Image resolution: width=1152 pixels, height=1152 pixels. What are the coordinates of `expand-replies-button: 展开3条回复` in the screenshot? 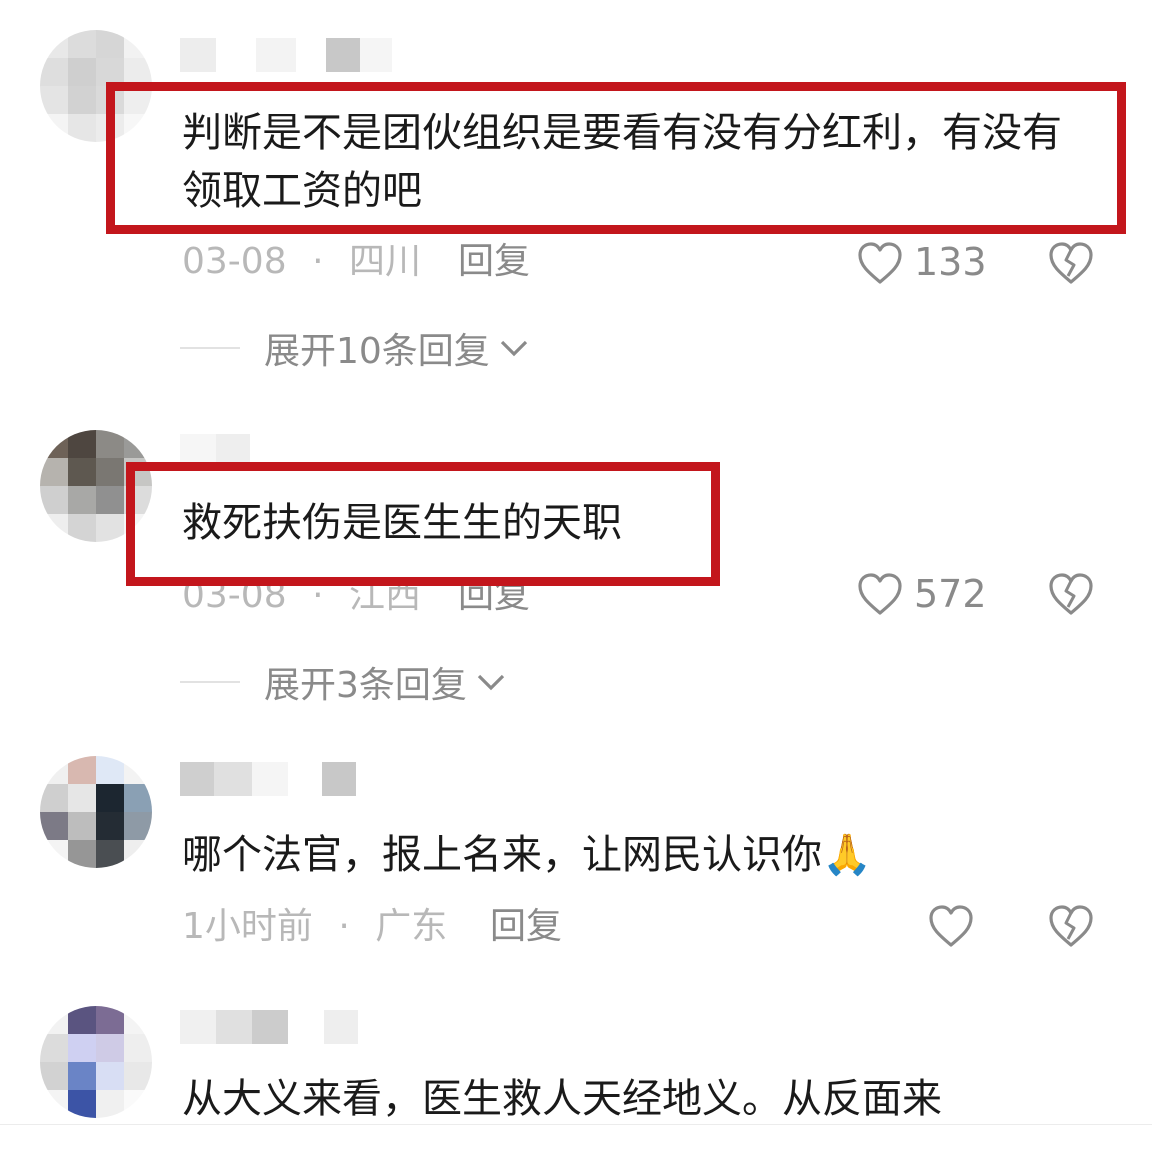 It's located at (343, 683).